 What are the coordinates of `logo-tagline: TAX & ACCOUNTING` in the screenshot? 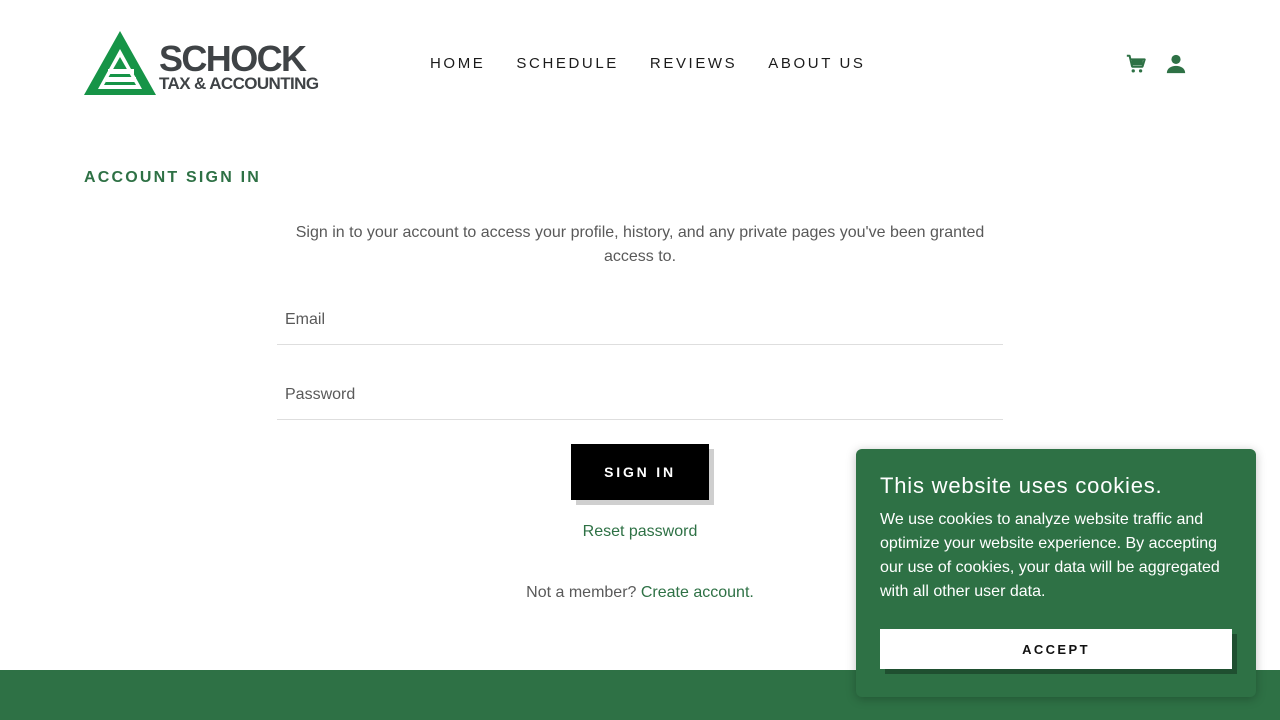 It's located at (239, 83).